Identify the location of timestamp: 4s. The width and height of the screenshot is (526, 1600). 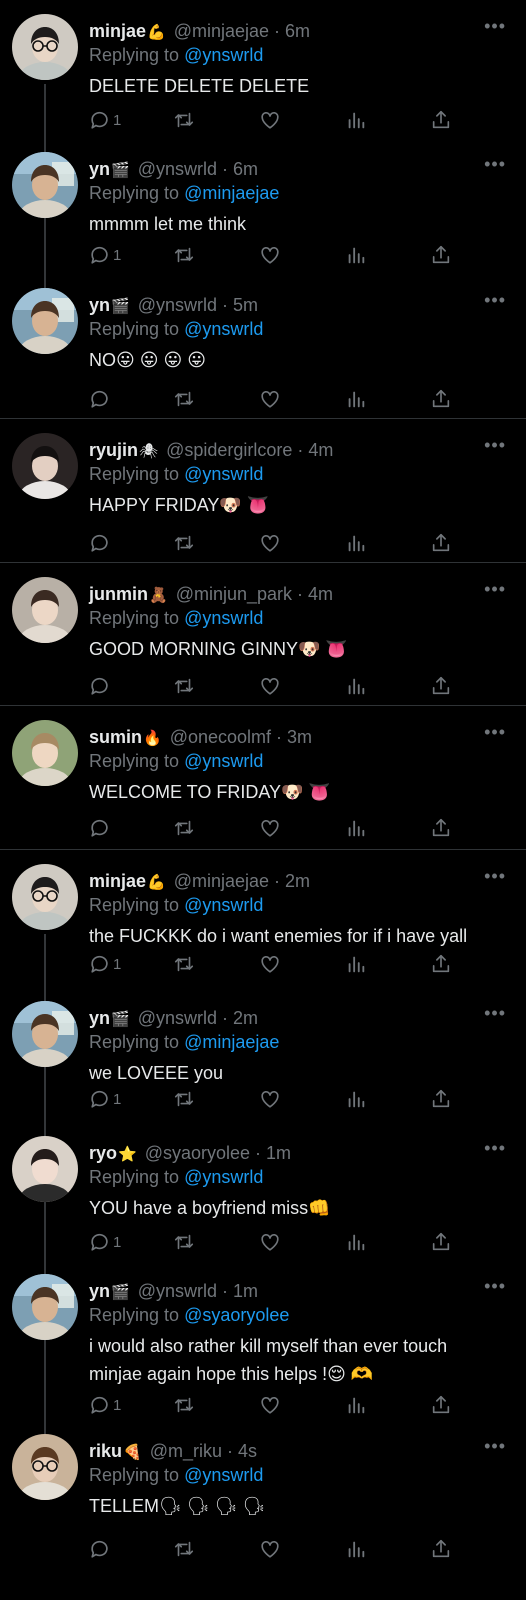
(247, 1451).